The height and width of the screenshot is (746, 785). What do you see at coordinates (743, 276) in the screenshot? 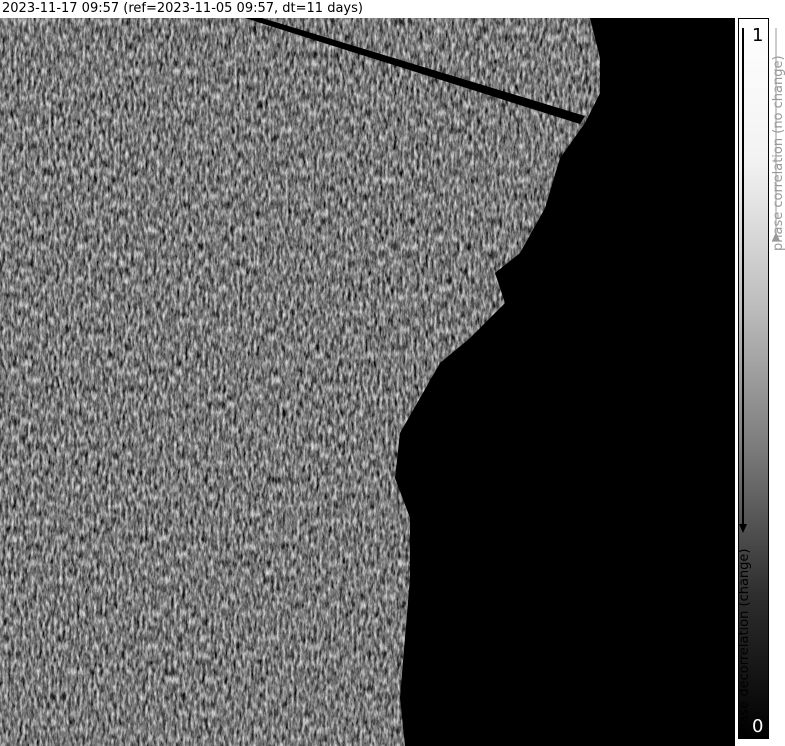
I see `decorrelation-arrow-shaft` at bounding box center [743, 276].